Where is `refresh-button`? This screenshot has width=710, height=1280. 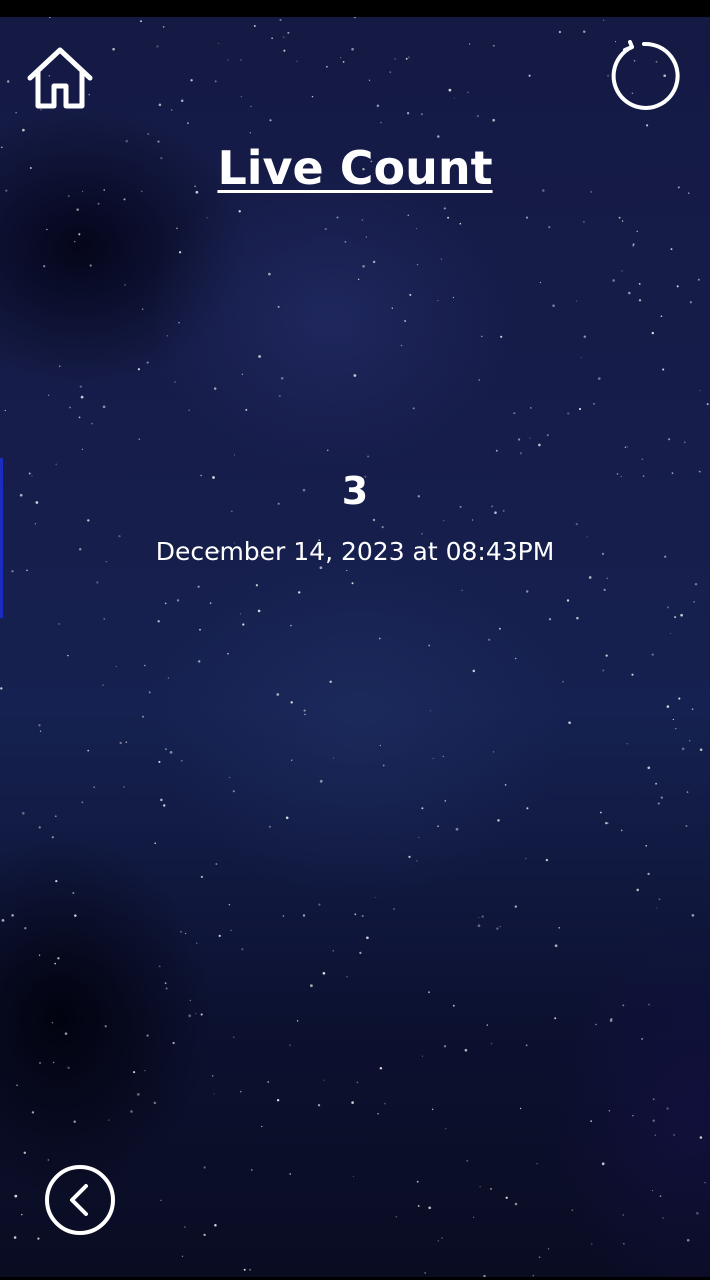 refresh-button is located at coordinates (646, 76).